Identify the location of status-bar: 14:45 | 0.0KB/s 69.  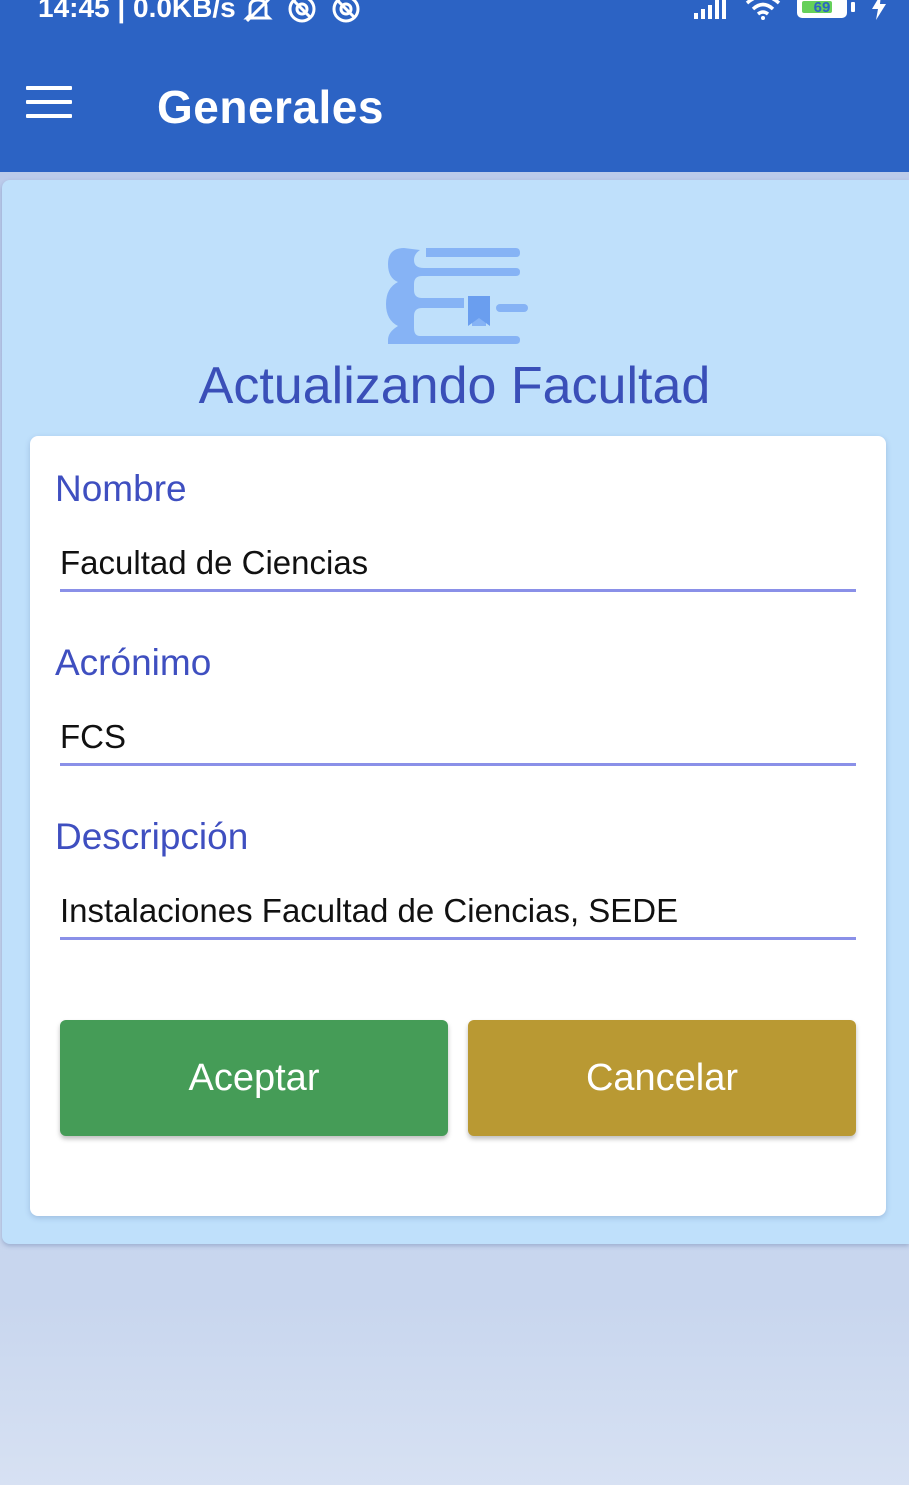
(454, 14).